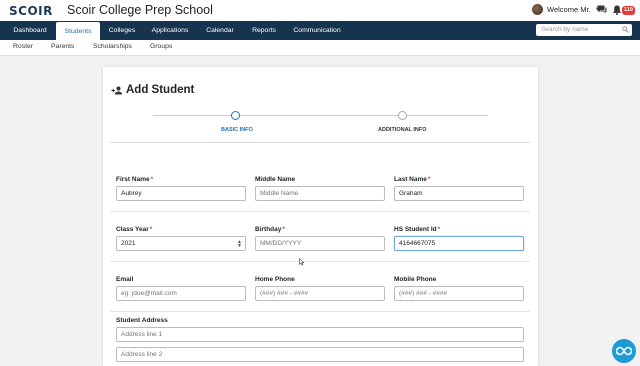 This screenshot has width=640, height=366. Describe the element at coordinates (161, 46) in the screenshot. I see `subnav-groups: Groups` at that location.